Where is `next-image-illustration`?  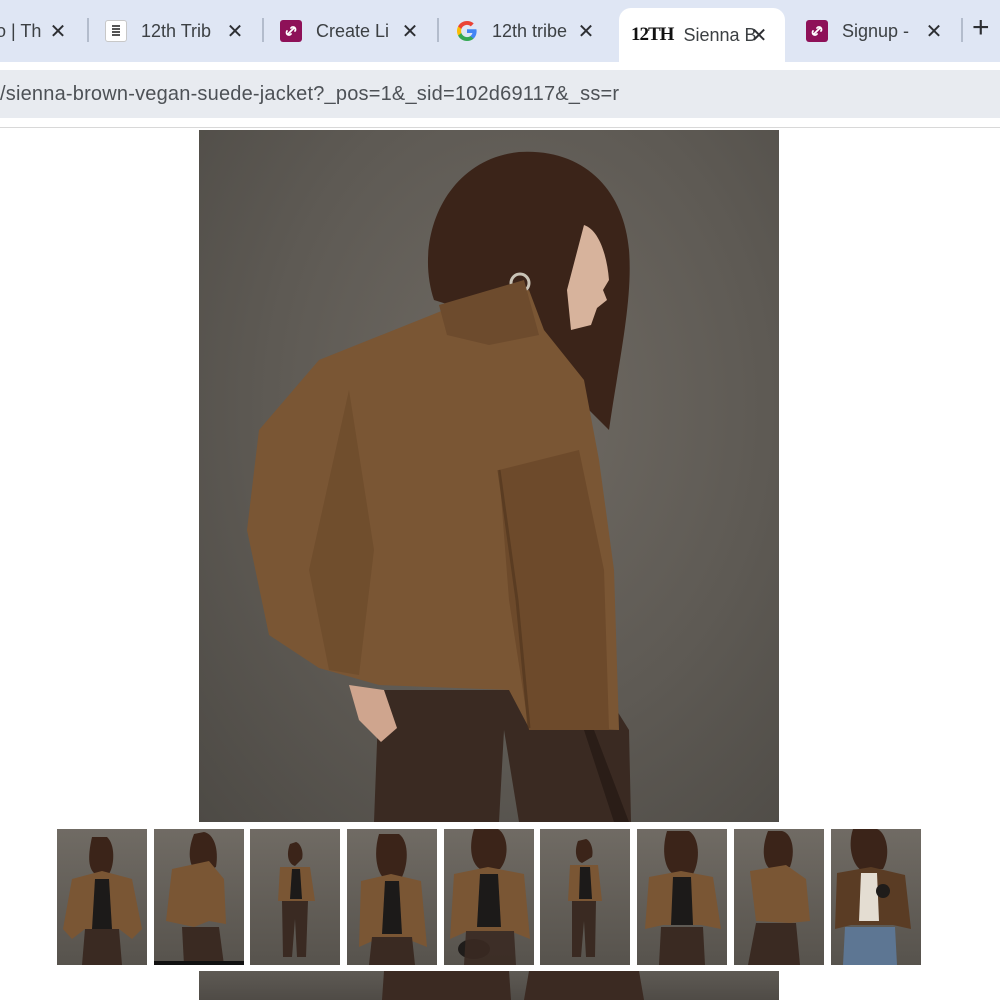 next-image-illustration is located at coordinates (513, 985).